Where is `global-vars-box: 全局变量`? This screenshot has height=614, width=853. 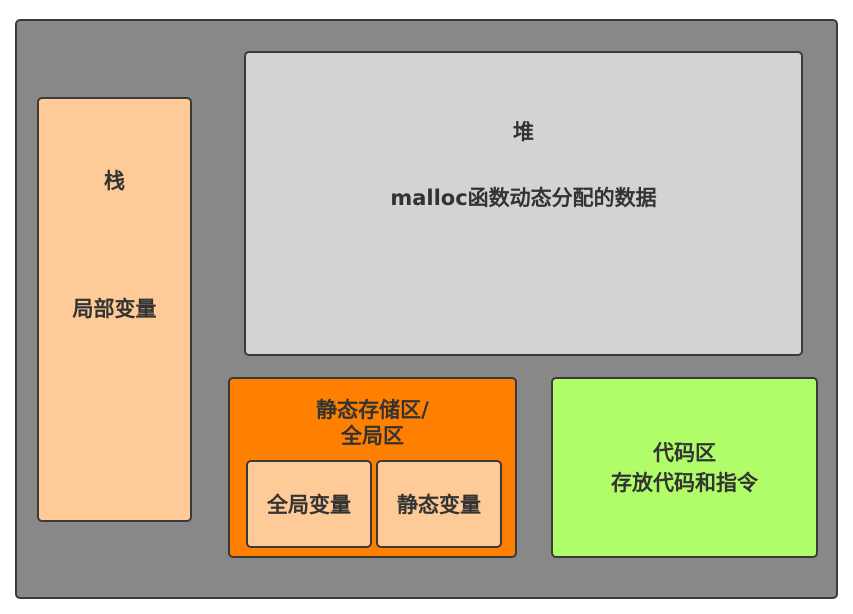
global-vars-box: 全局变量 is located at coordinates (309, 504).